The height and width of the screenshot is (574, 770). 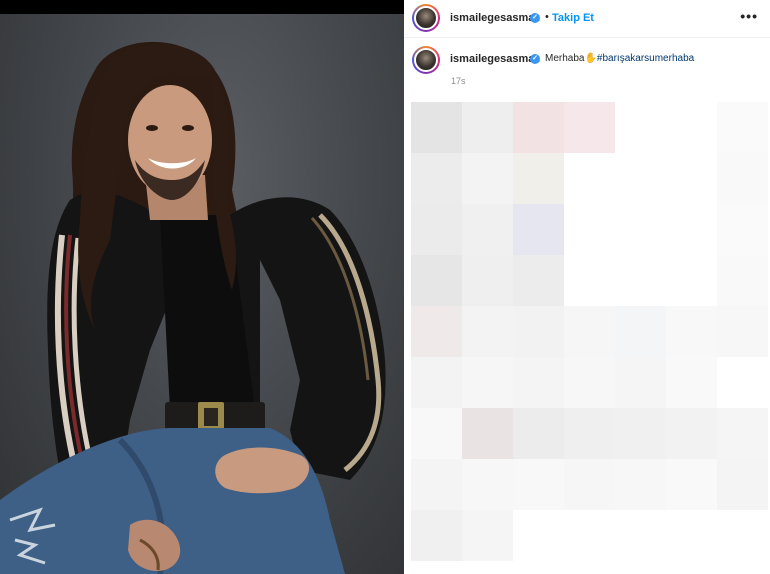 What do you see at coordinates (495, 18) in the screenshot?
I see `author-username: ismailegesasmaz` at bounding box center [495, 18].